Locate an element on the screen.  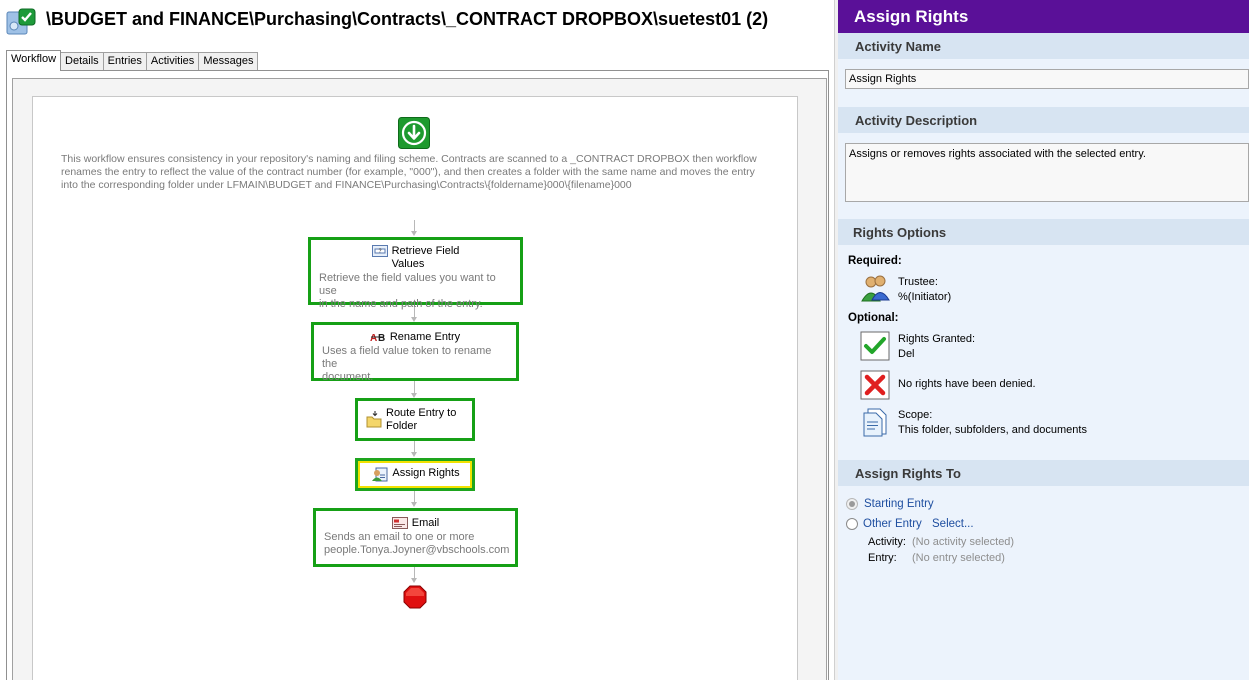
tab-entries: Entries is located at coordinates (124, 61).